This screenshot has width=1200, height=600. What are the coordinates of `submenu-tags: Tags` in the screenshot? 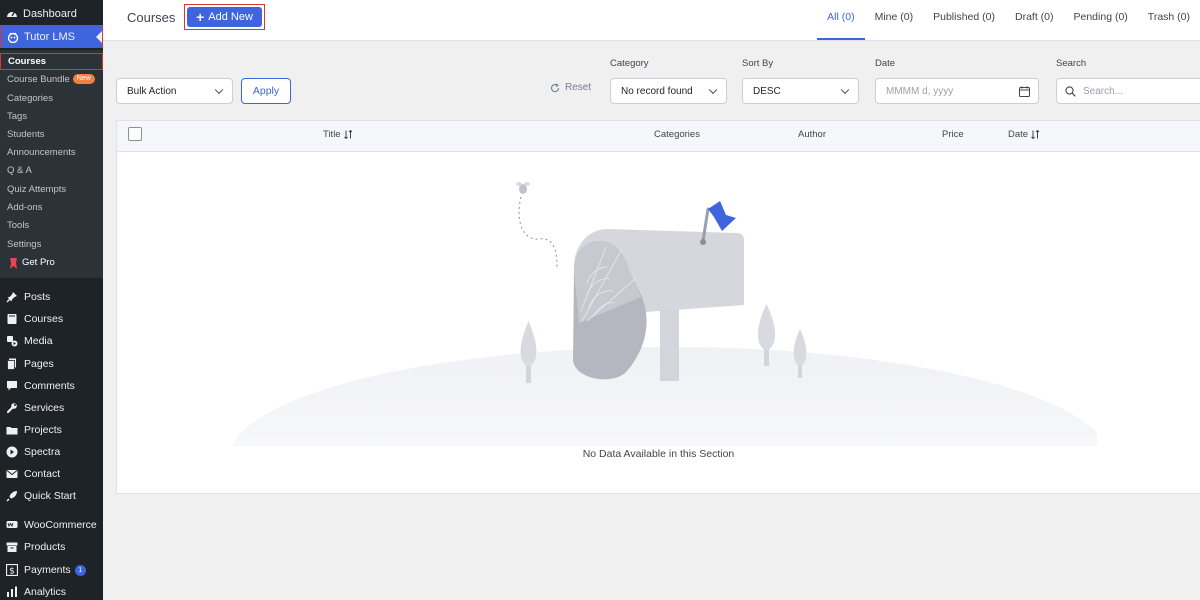 It's located at (17, 117).